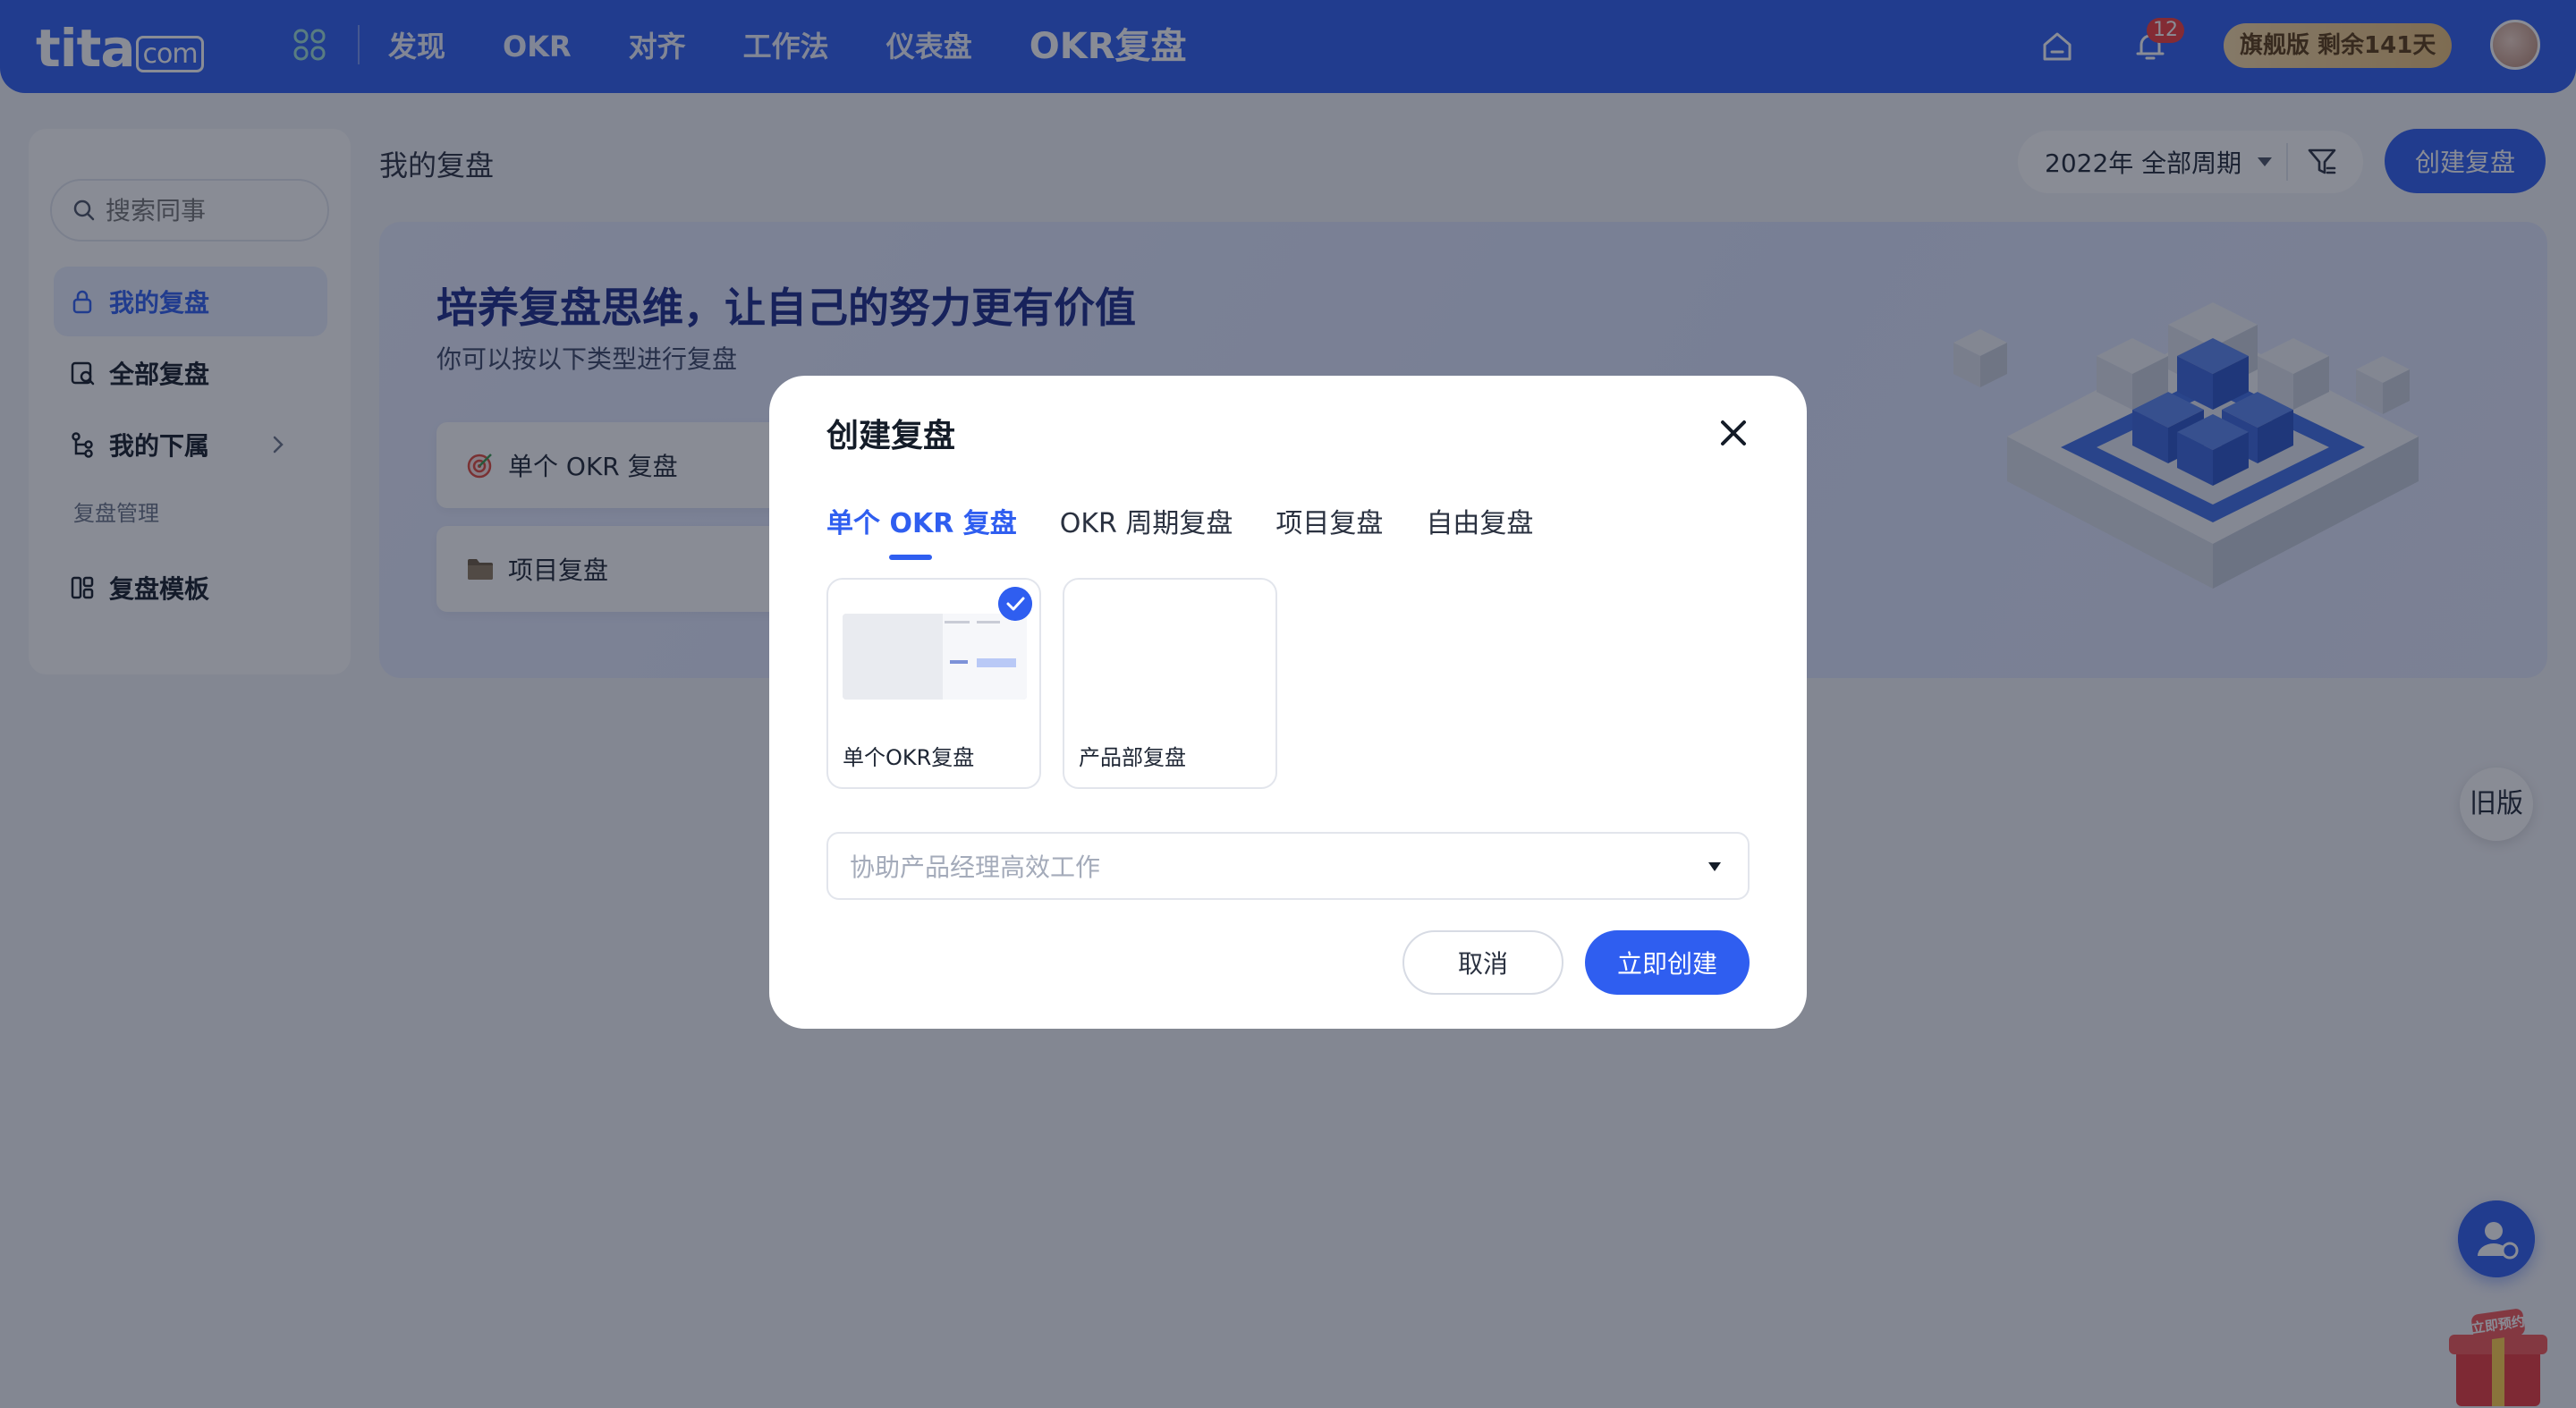  I want to click on create-now-button: 立即创建, so click(1667, 962).